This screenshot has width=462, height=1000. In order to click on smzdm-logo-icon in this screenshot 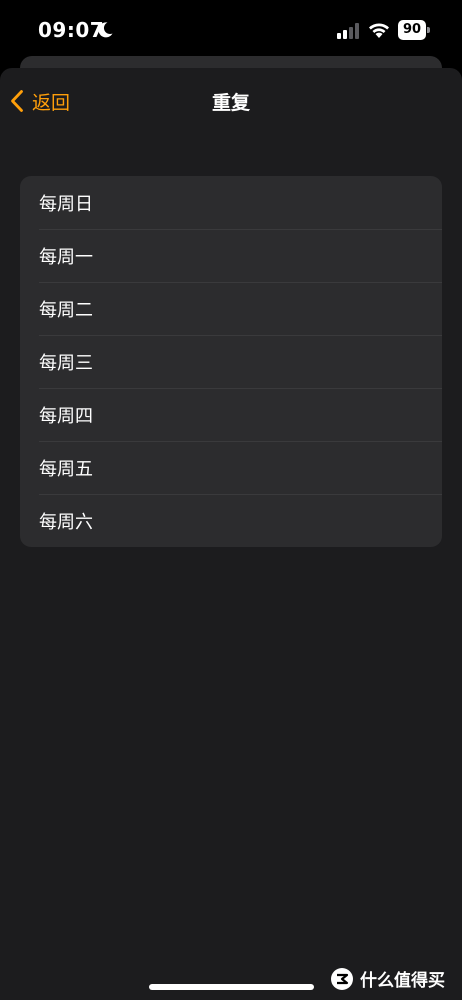, I will do `click(342, 978)`.